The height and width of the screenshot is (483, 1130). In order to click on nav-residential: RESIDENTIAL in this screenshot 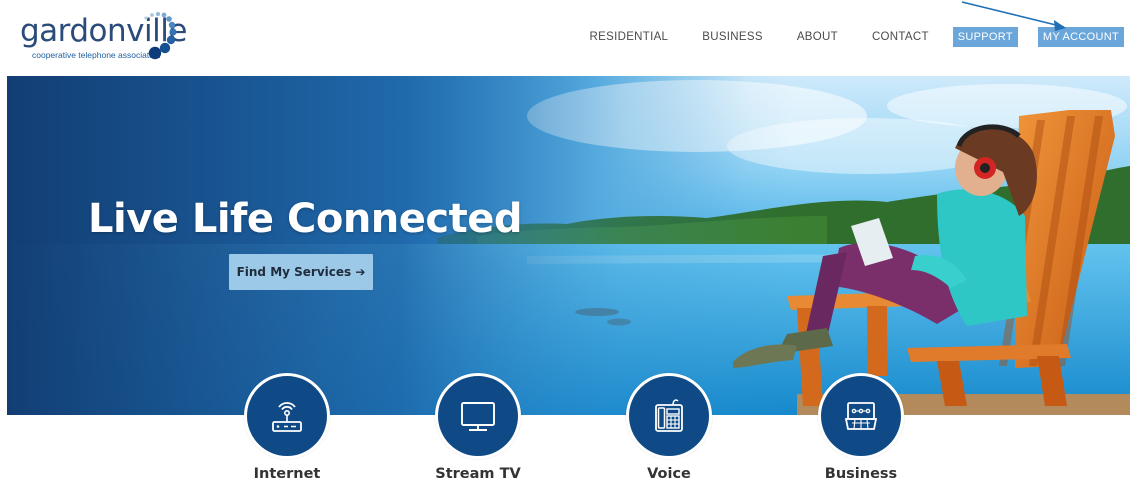, I will do `click(629, 37)`.